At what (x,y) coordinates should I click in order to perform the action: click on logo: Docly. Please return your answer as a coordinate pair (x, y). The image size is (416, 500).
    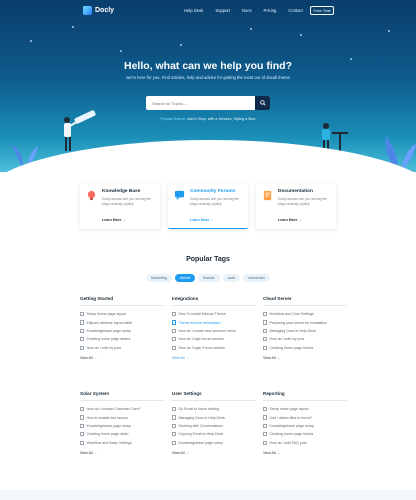
    Looking at the image, I should click on (98, 10).